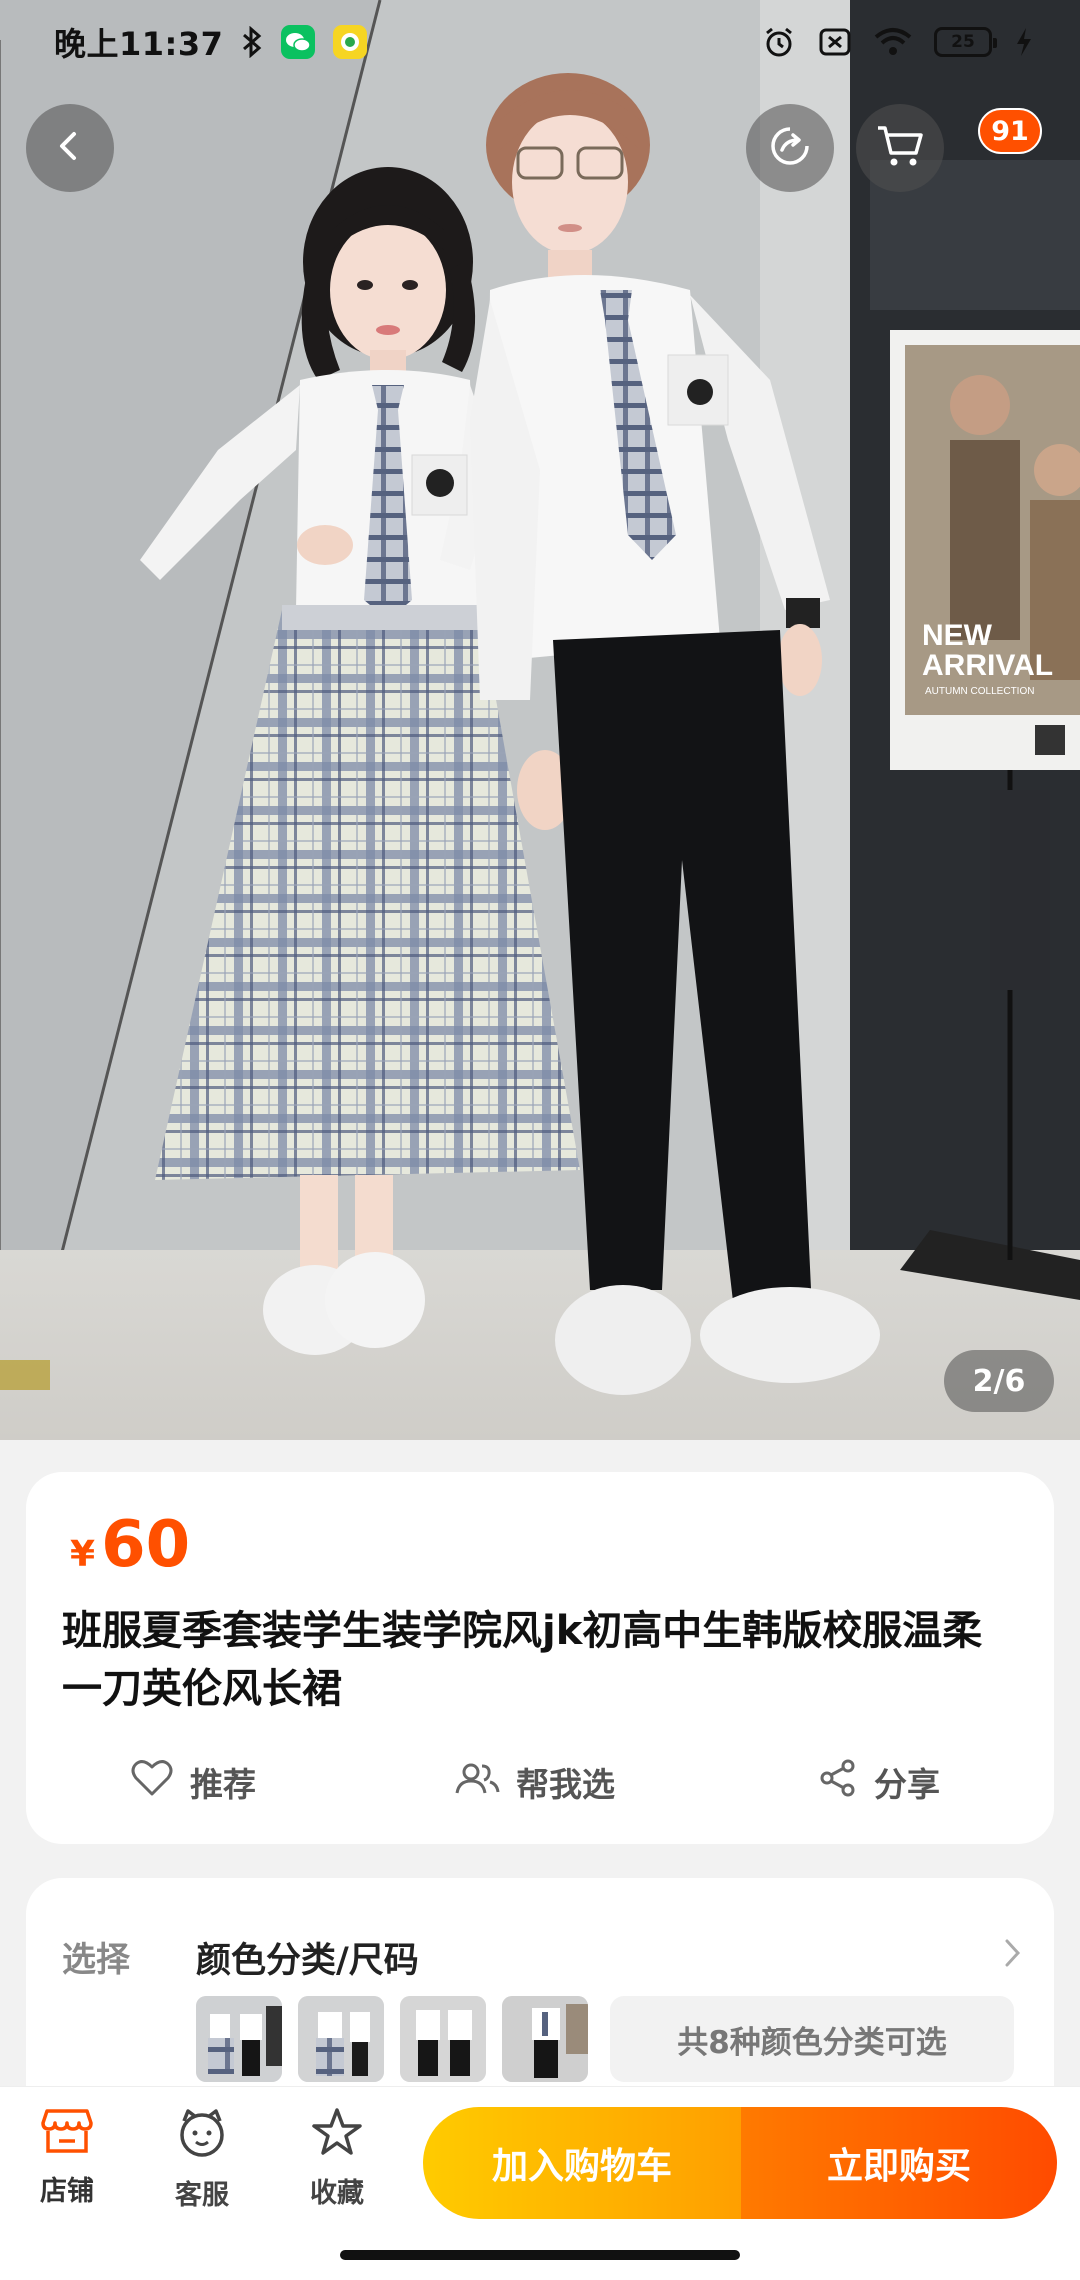 Image resolution: width=1080 pixels, height=2280 pixels. Describe the element at coordinates (67, 2191) in the screenshot. I see `store-label: 店铺` at that location.